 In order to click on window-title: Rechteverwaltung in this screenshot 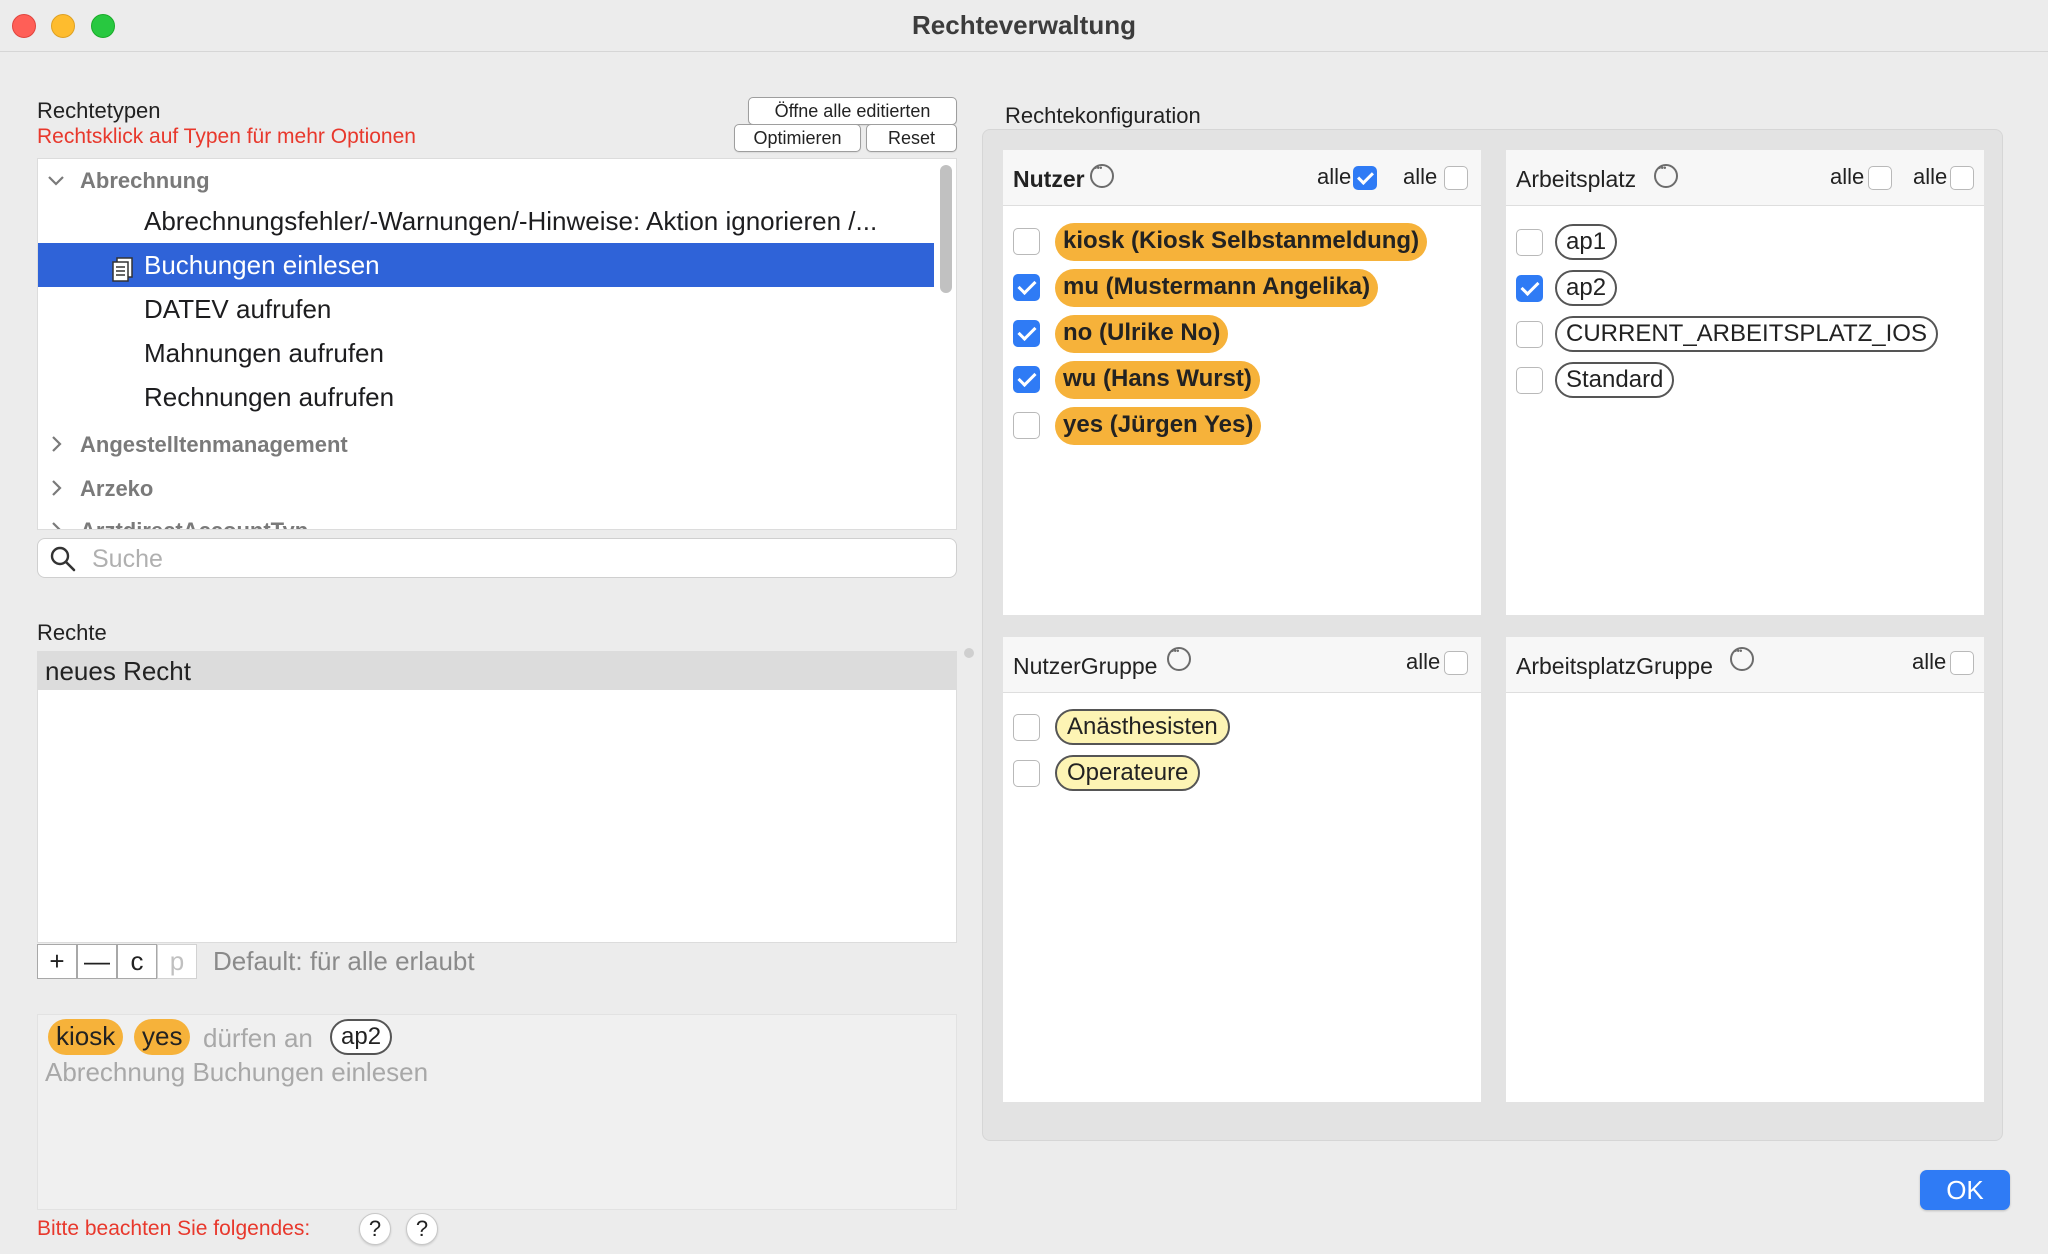, I will do `click(1024, 25)`.